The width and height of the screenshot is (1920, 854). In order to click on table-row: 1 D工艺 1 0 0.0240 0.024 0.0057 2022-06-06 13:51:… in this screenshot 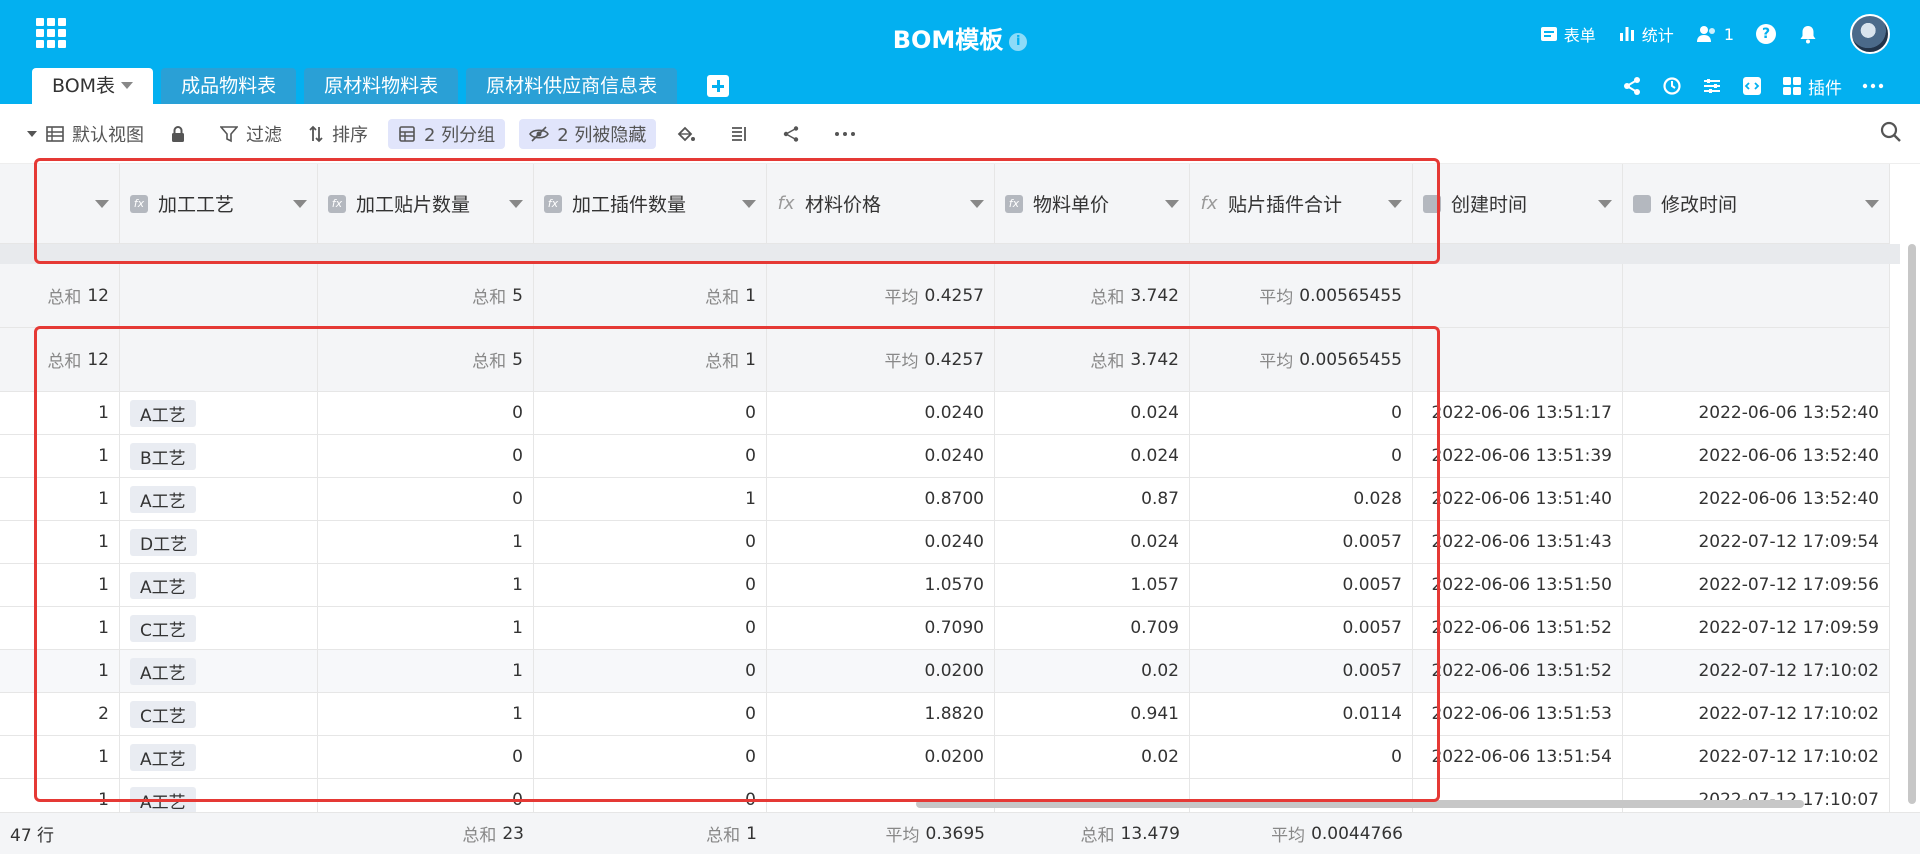, I will do `click(945, 542)`.